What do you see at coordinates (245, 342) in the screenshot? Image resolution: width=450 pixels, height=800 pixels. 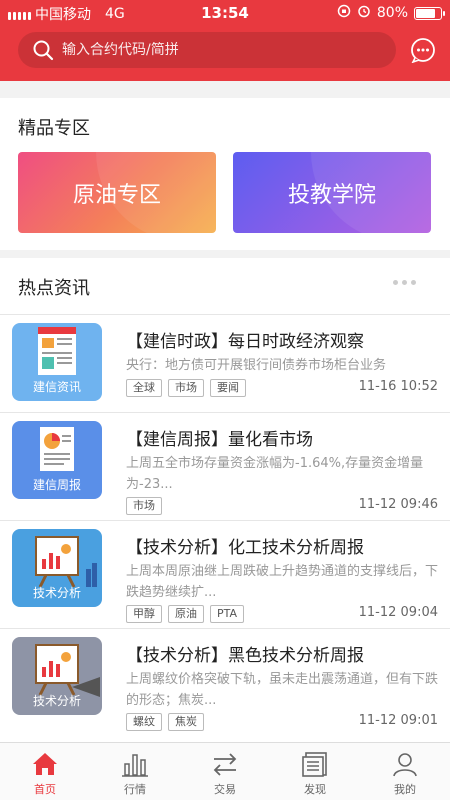 I see `news-title: 【建信时政】每日时政经济观察` at bounding box center [245, 342].